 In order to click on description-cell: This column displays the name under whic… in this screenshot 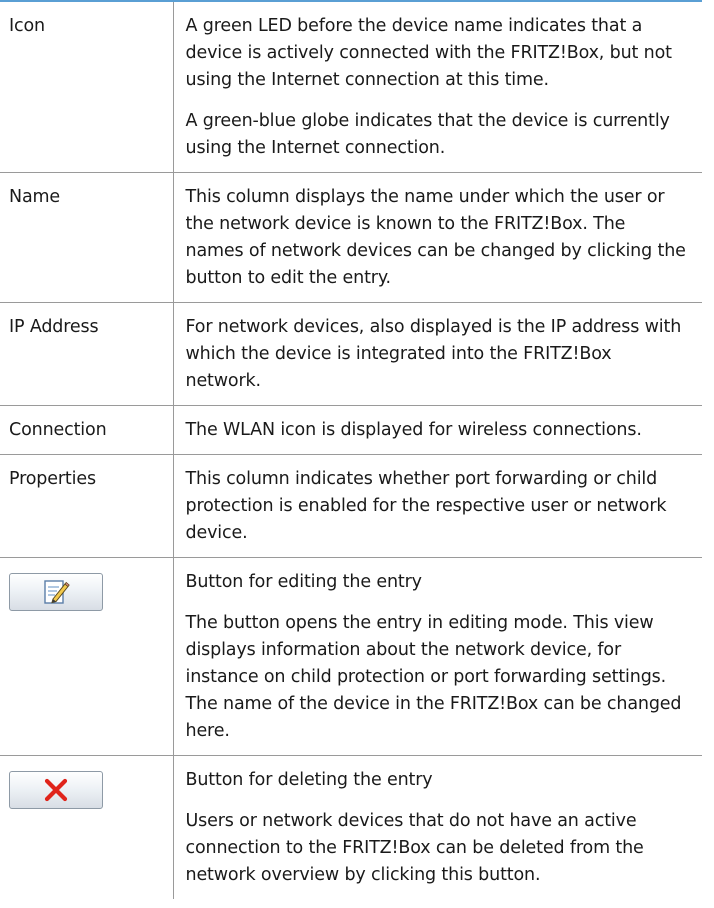, I will do `click(437, 237)`.